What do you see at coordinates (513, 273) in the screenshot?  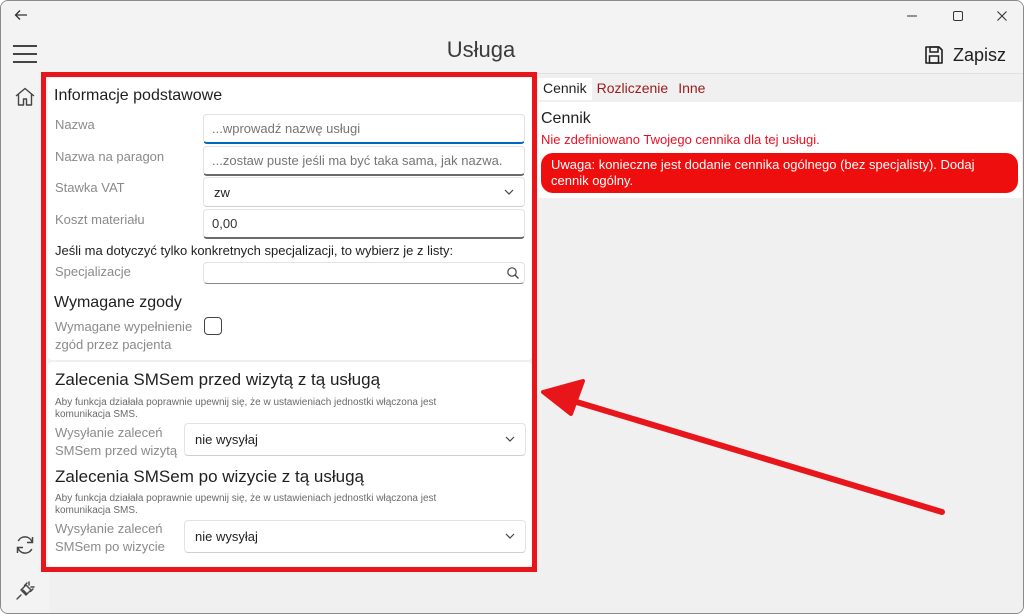 I see `search-icon` at bounding box center [513, 273].